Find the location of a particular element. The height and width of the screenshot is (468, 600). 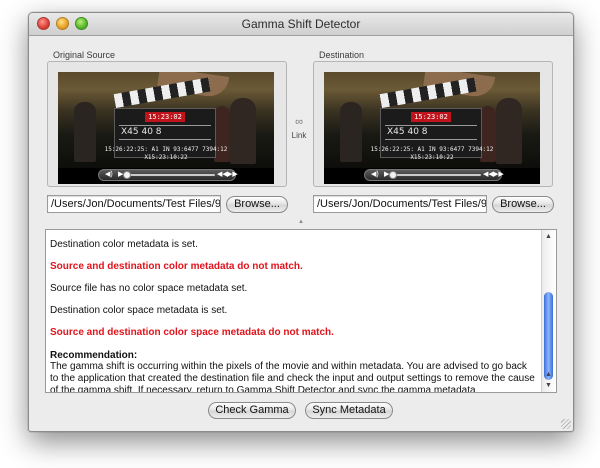

destination-path-field: /Users/Jon/Documents/Test Files/9 is located at coordinates (400, 204).